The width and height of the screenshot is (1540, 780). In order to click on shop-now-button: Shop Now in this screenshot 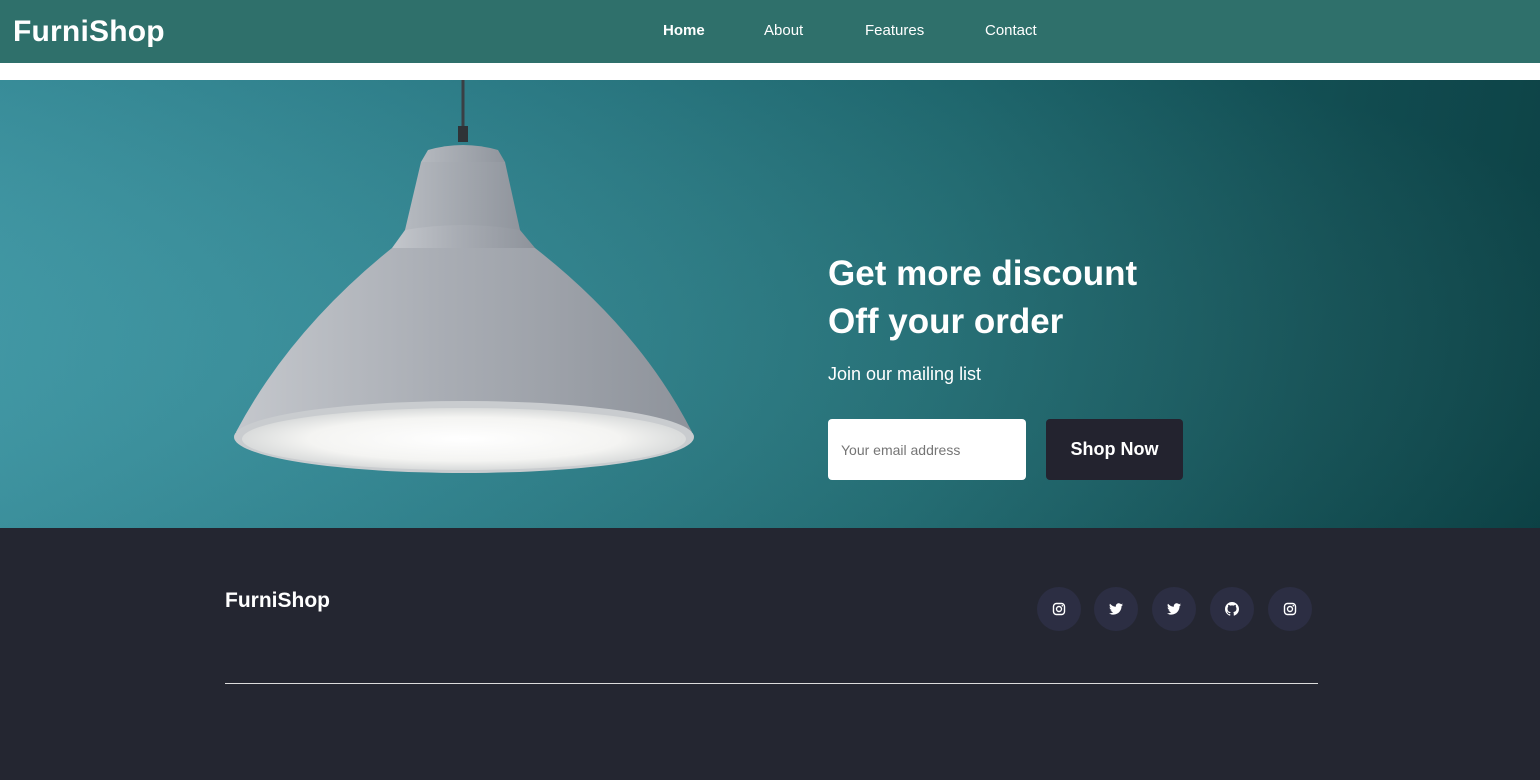, I will do `click(1114, 449)`.